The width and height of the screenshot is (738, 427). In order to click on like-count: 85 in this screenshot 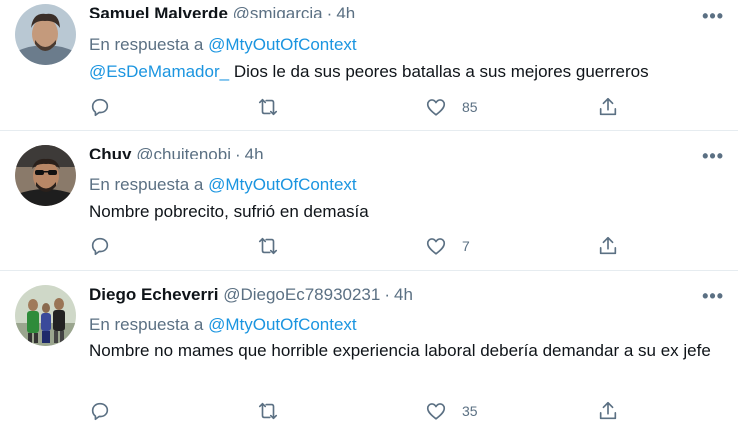, I will do `click(470, 107)`.